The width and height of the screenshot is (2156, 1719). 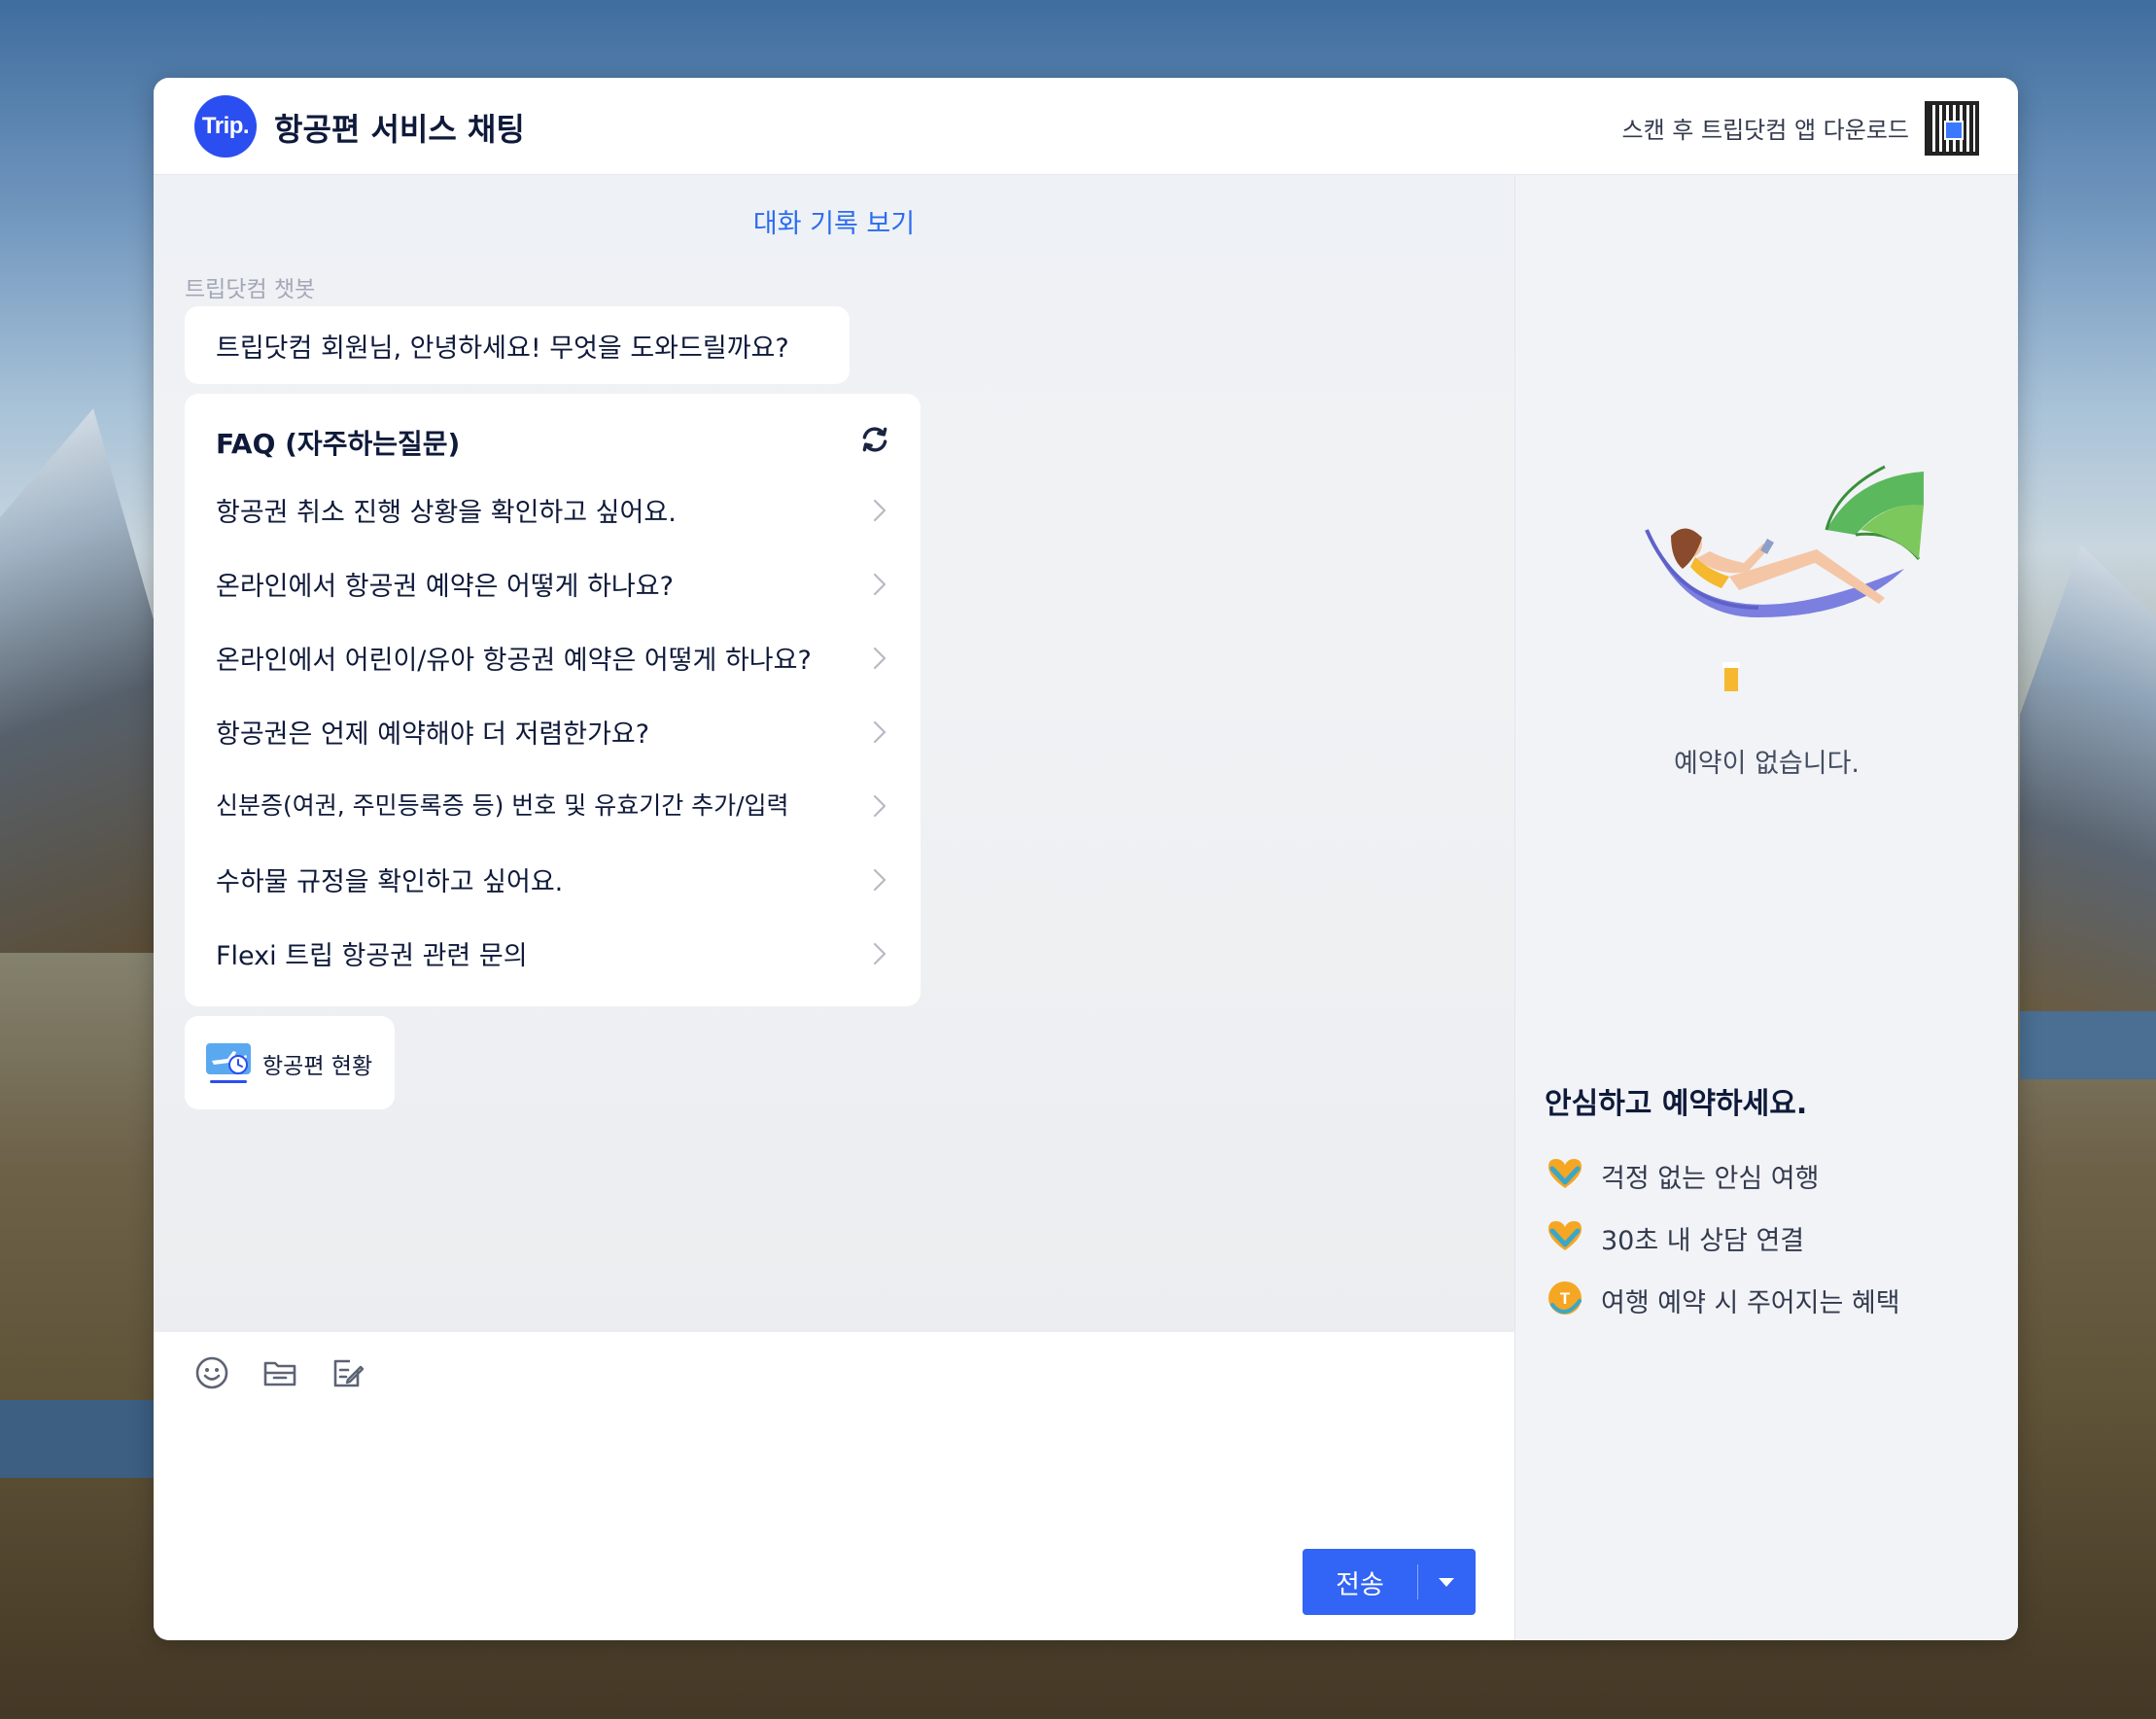 I want to click on background-lake-left, so click(x=78, y=1439).